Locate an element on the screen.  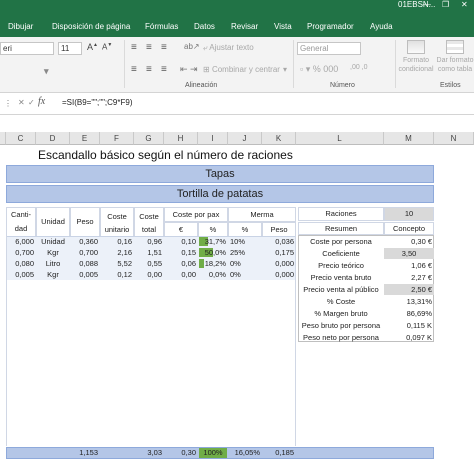
cancel-icon: ✕ is located at coordinates (21, 102).